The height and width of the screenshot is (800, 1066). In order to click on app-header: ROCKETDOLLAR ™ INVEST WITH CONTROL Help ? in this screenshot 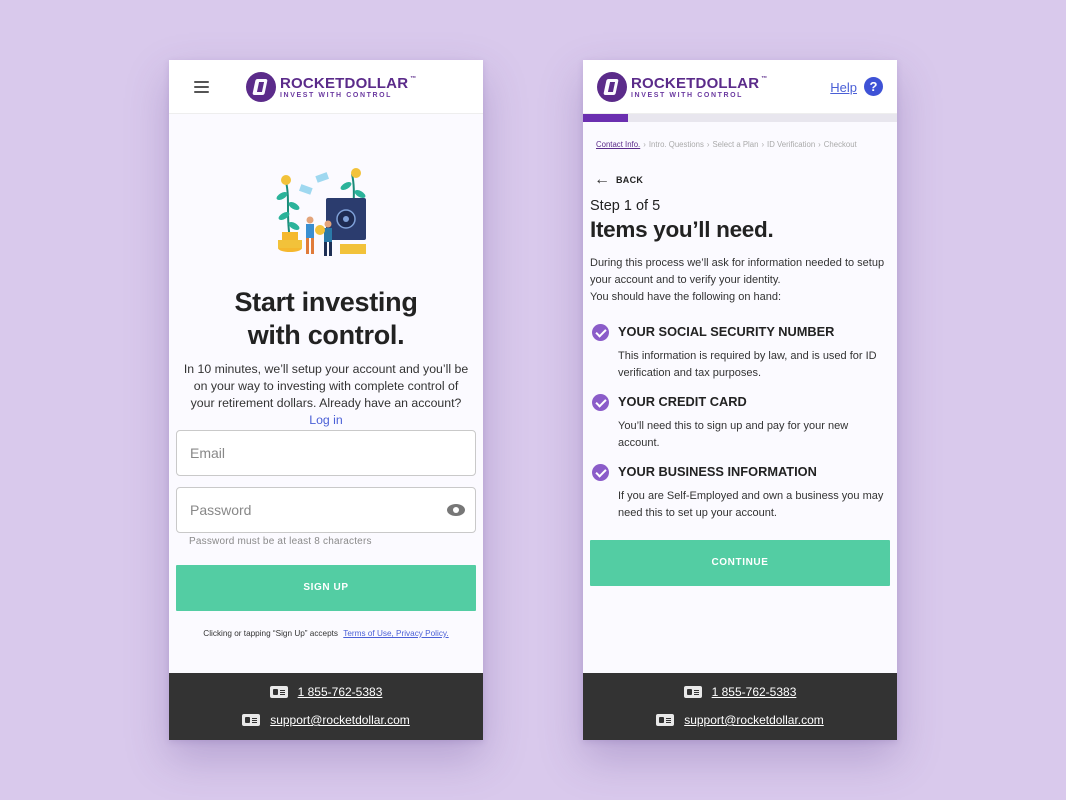, I will do `click(740, 87)`.